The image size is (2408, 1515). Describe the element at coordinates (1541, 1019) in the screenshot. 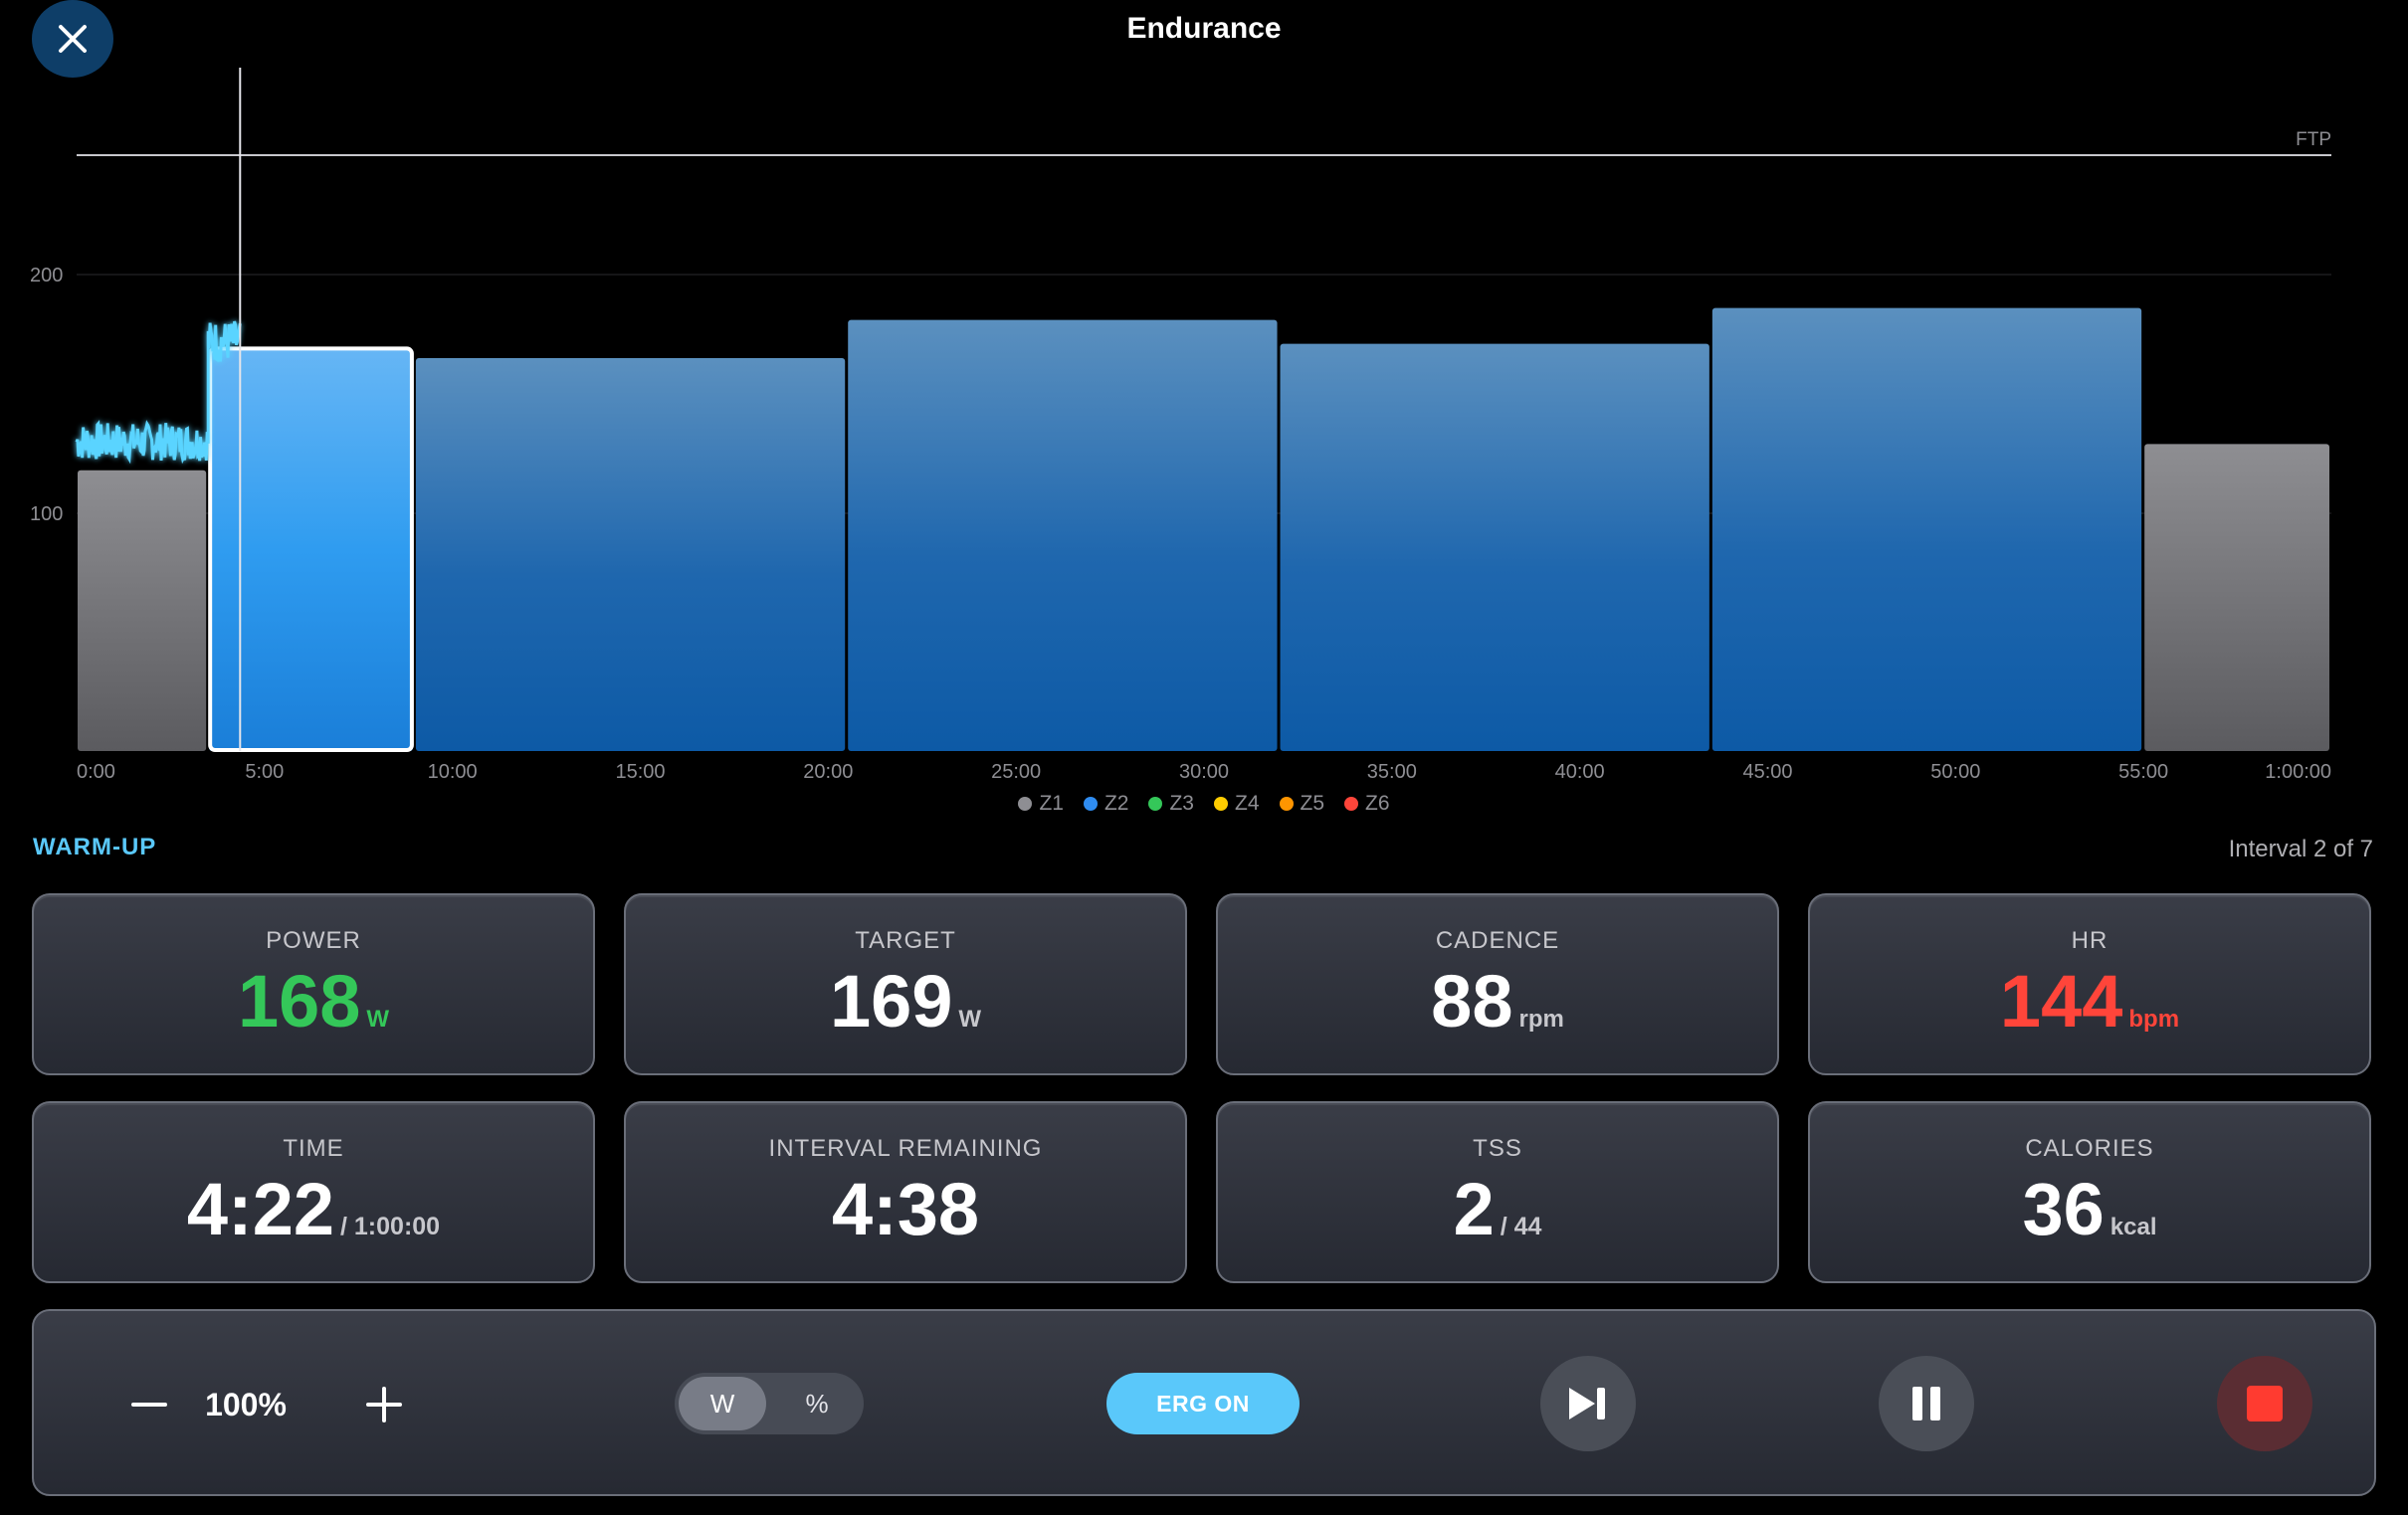

I see `cadence-unit: rpm` at that location.